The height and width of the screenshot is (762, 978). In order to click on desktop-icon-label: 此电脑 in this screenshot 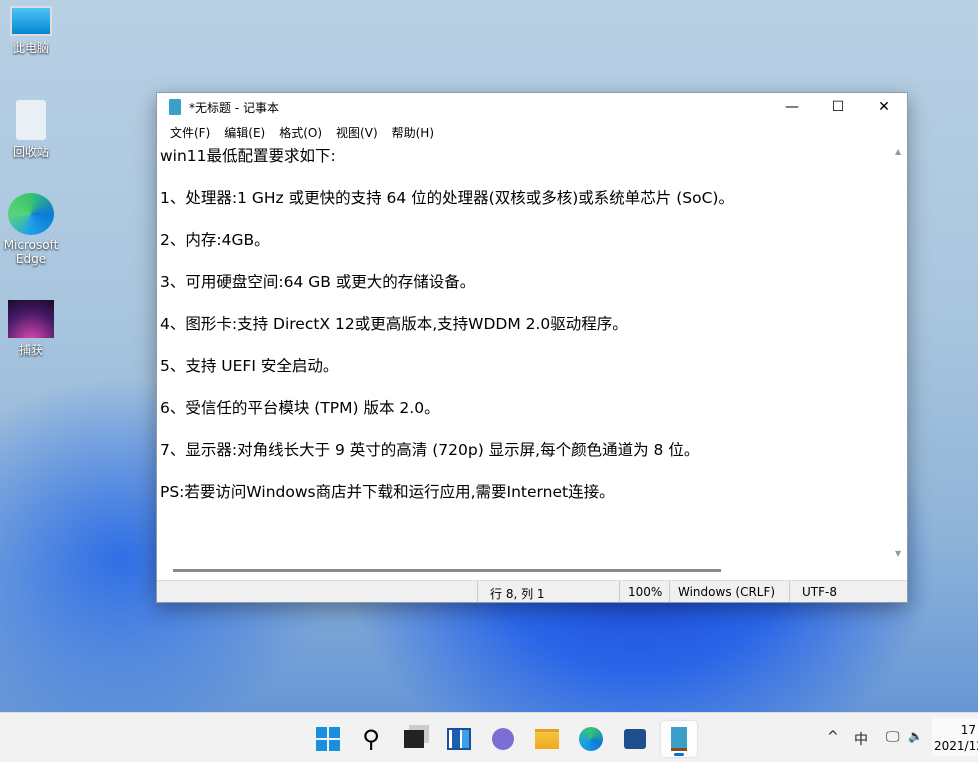, I will do `click(30, 48)`.